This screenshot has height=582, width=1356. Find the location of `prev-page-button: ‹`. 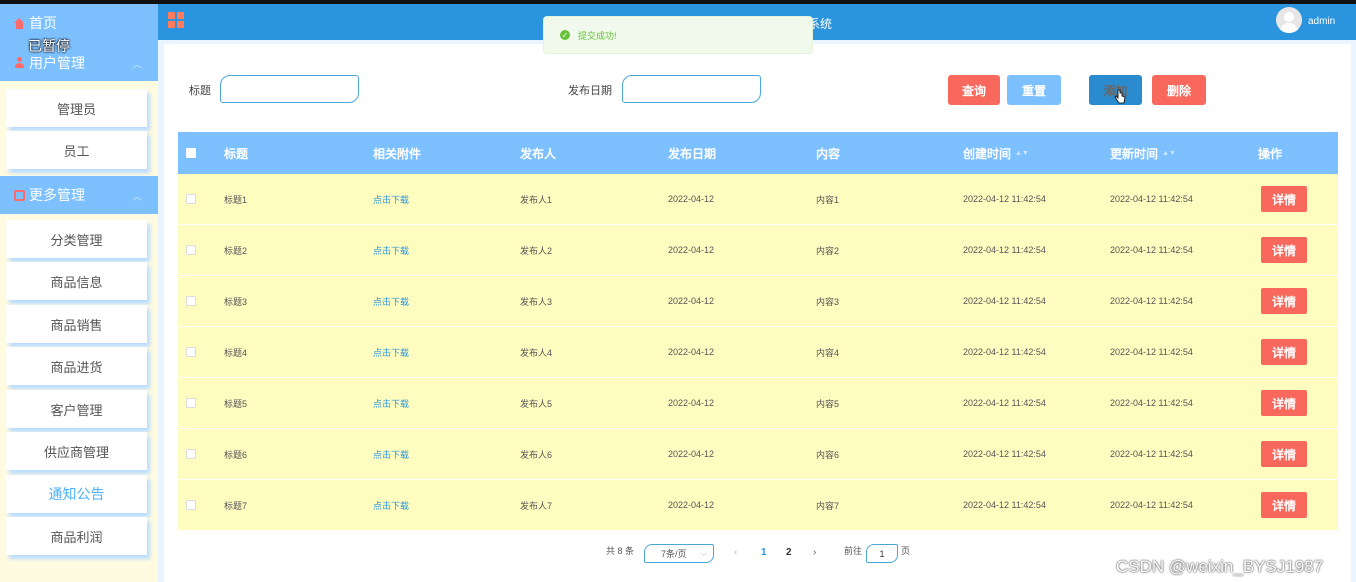

prev-page-button: ‹ is located at coordinates (735, 552).